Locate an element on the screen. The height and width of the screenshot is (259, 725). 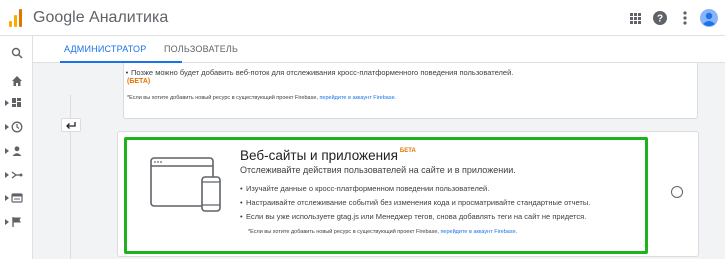
beta-badge: (БЕТА) is located at coordinates (139, 81).